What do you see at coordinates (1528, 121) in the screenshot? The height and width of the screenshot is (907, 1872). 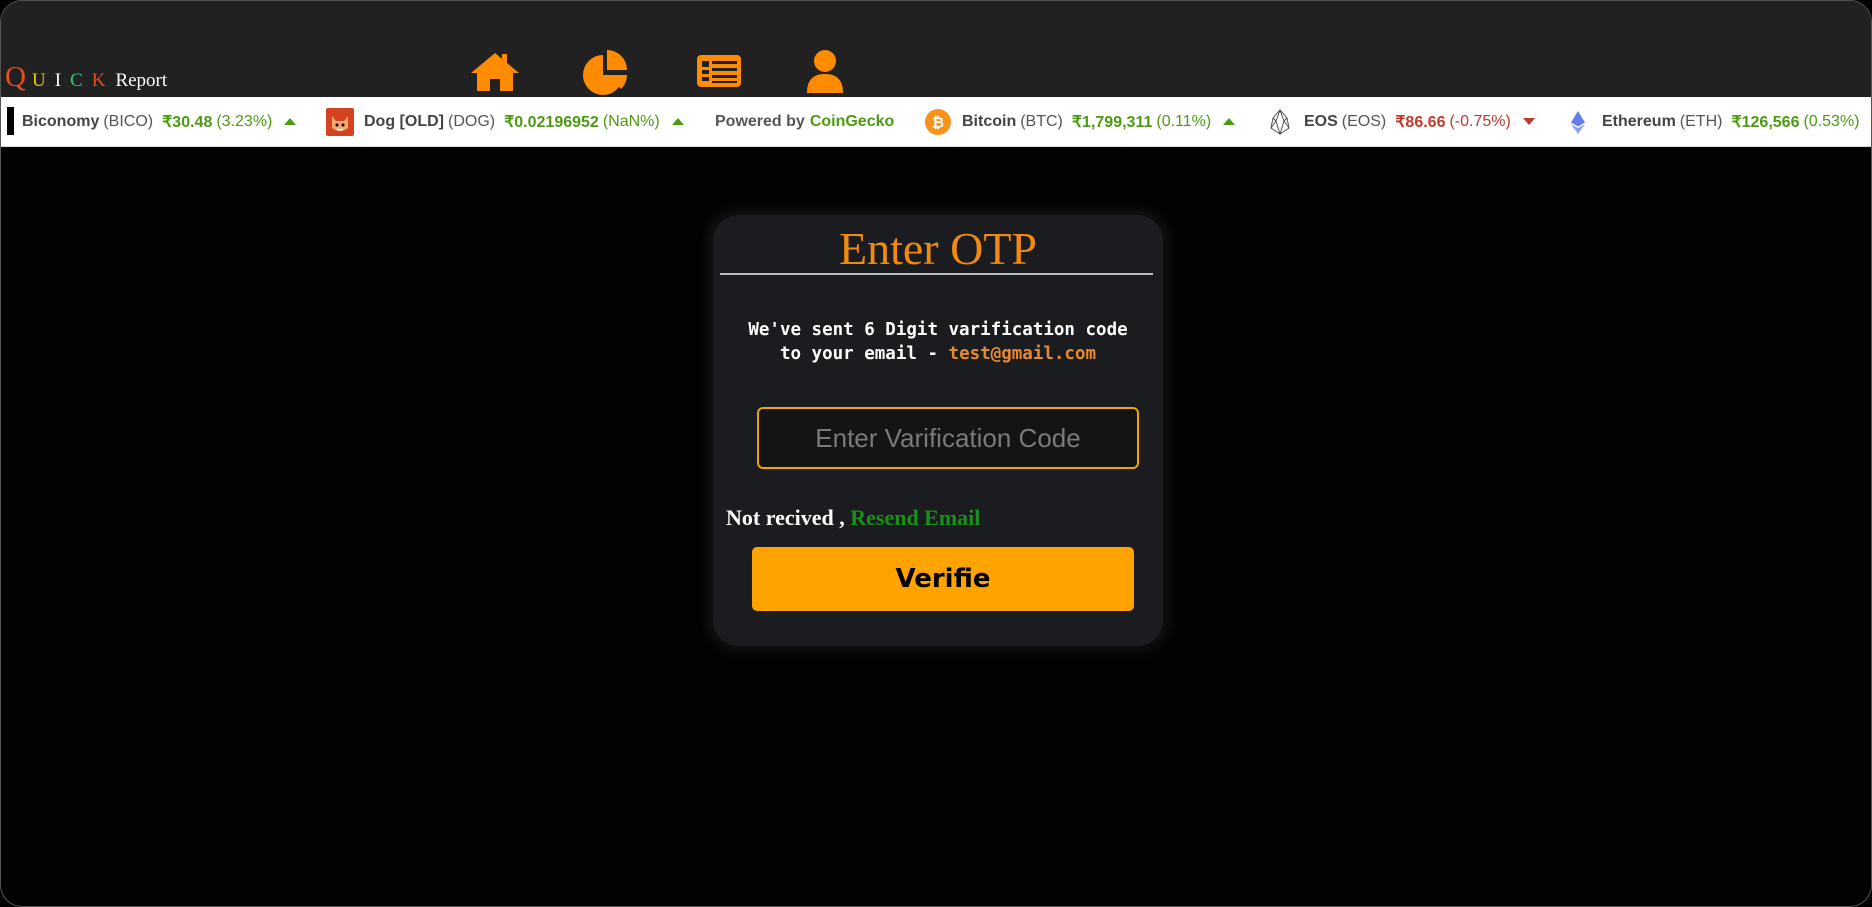 I see `down-arrow-icon` at bounding box center [1528, 121].